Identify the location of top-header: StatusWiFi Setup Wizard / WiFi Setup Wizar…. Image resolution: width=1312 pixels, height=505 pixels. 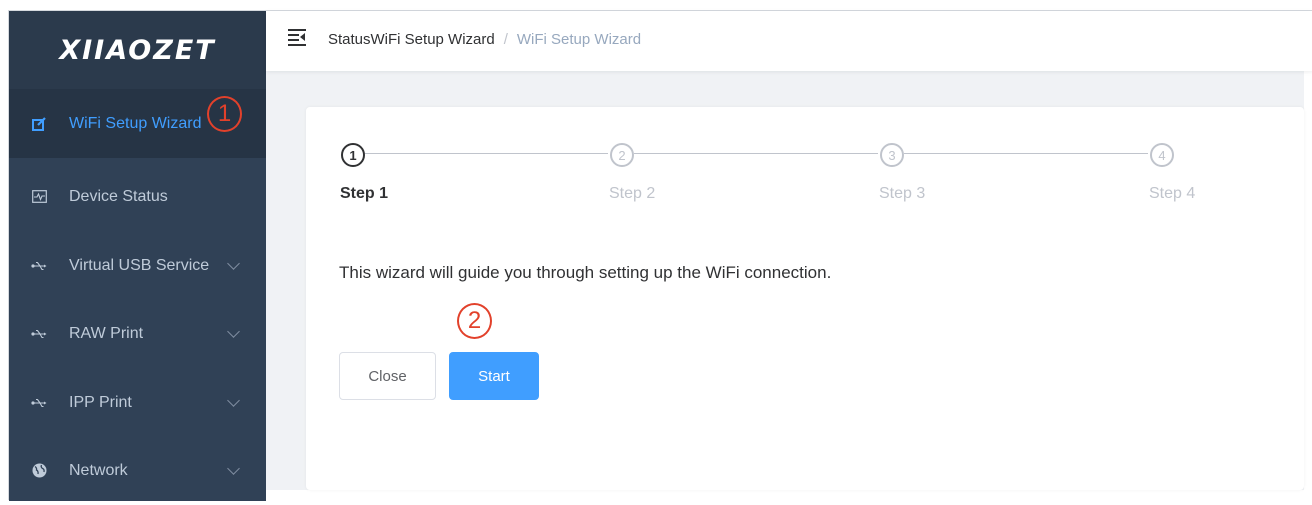
(789, 41).